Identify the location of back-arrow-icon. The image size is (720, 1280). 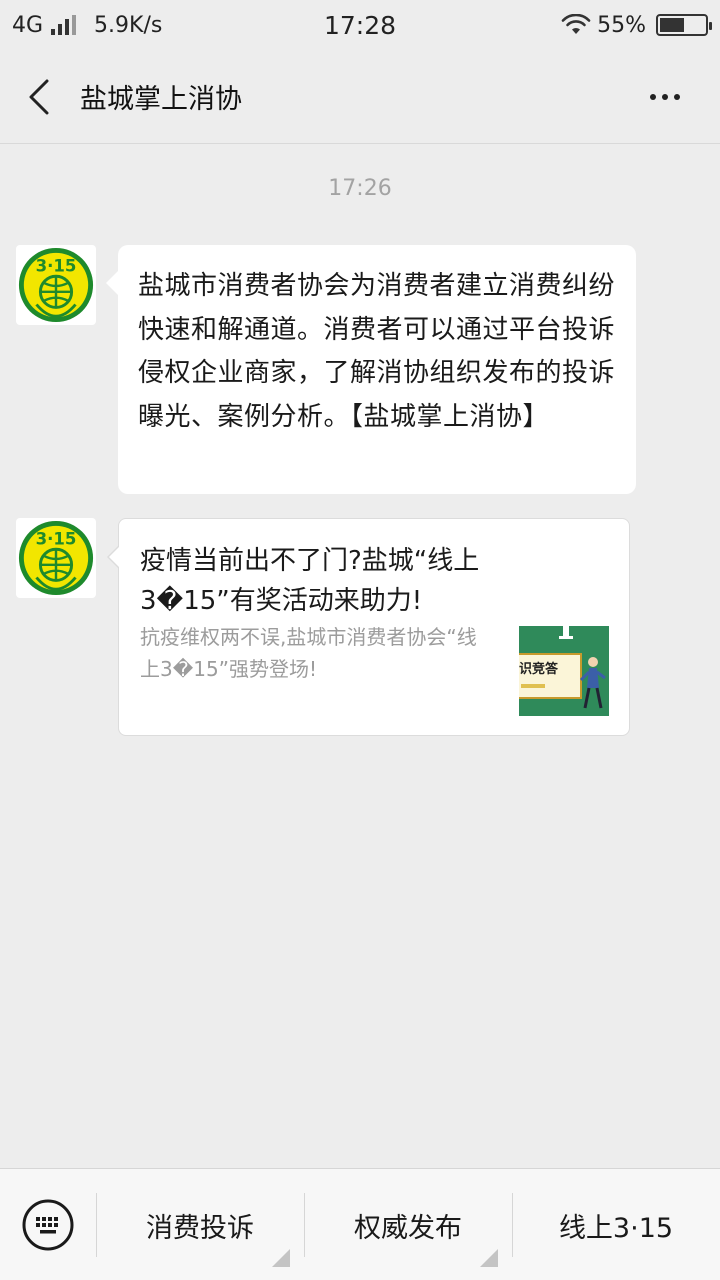
(39, 96).